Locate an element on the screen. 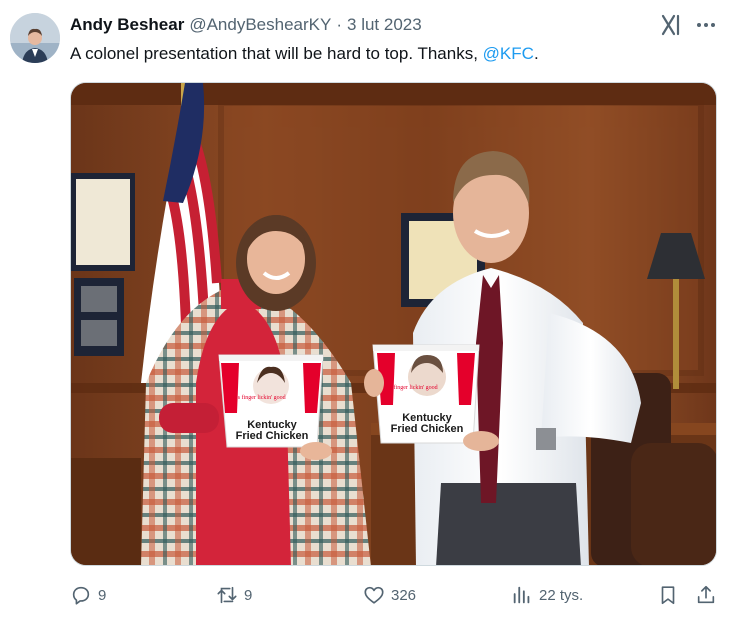 This screenshot has width=731, height=617. action-bar: 9 9 326 22 tys. is located at coordinates (365, 595).